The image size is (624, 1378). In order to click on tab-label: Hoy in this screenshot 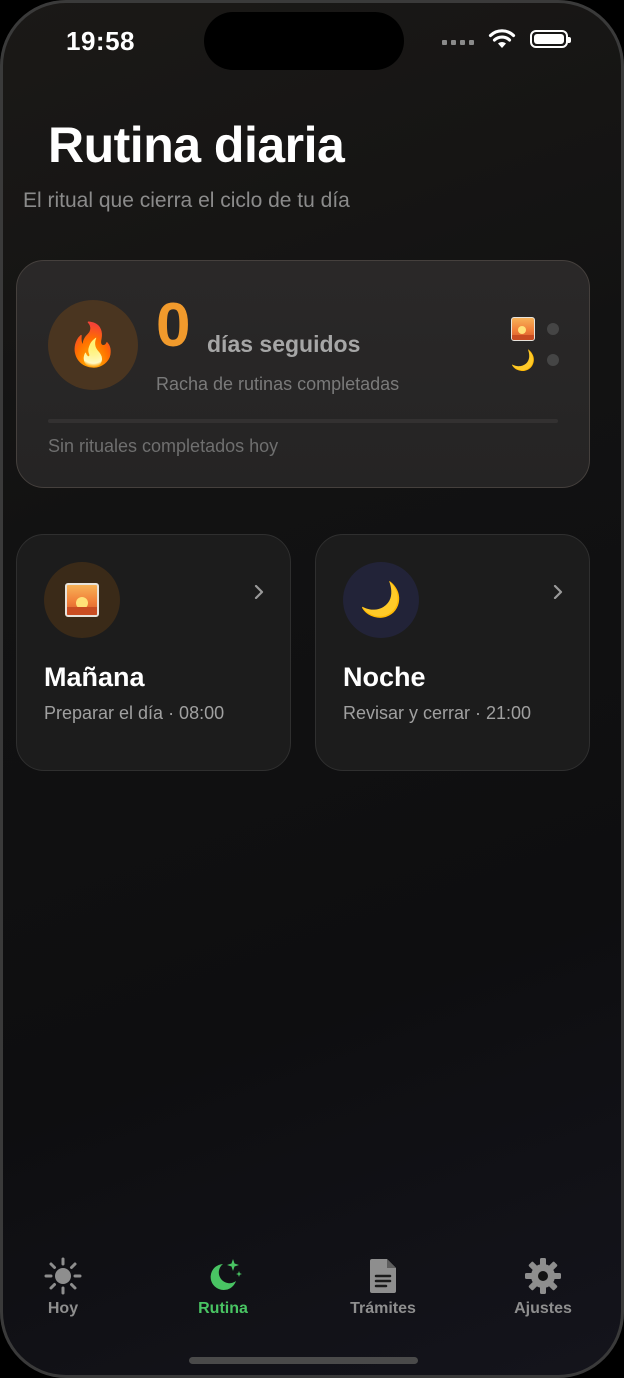, I will do `click(63, 1308)`.